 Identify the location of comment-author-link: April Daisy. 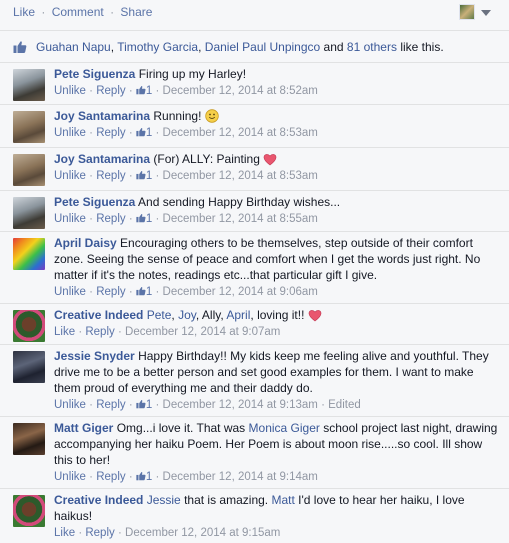
(85, 243).